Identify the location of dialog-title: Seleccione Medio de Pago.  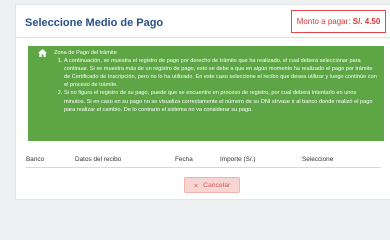
(94, 23).